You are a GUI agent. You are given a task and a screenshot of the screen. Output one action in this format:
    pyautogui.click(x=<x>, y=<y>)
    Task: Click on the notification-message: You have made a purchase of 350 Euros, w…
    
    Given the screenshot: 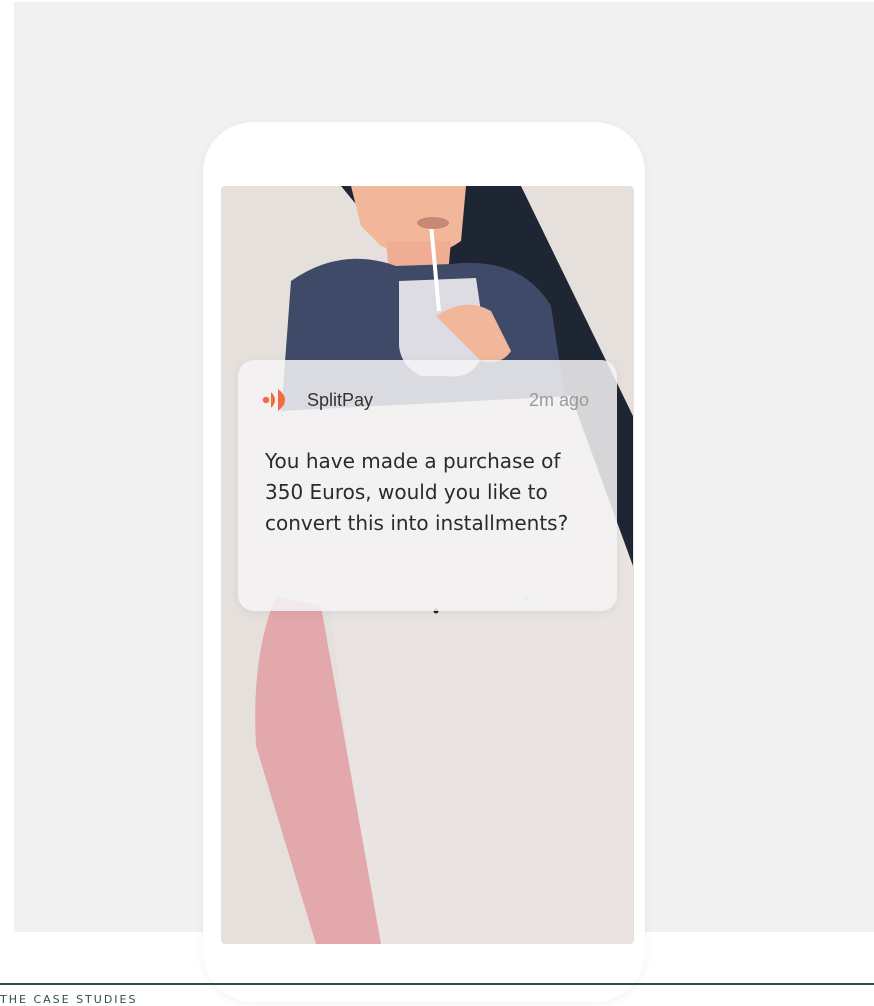 What is the action you would take?
    pyautogui.click(x=417, y=492)
    